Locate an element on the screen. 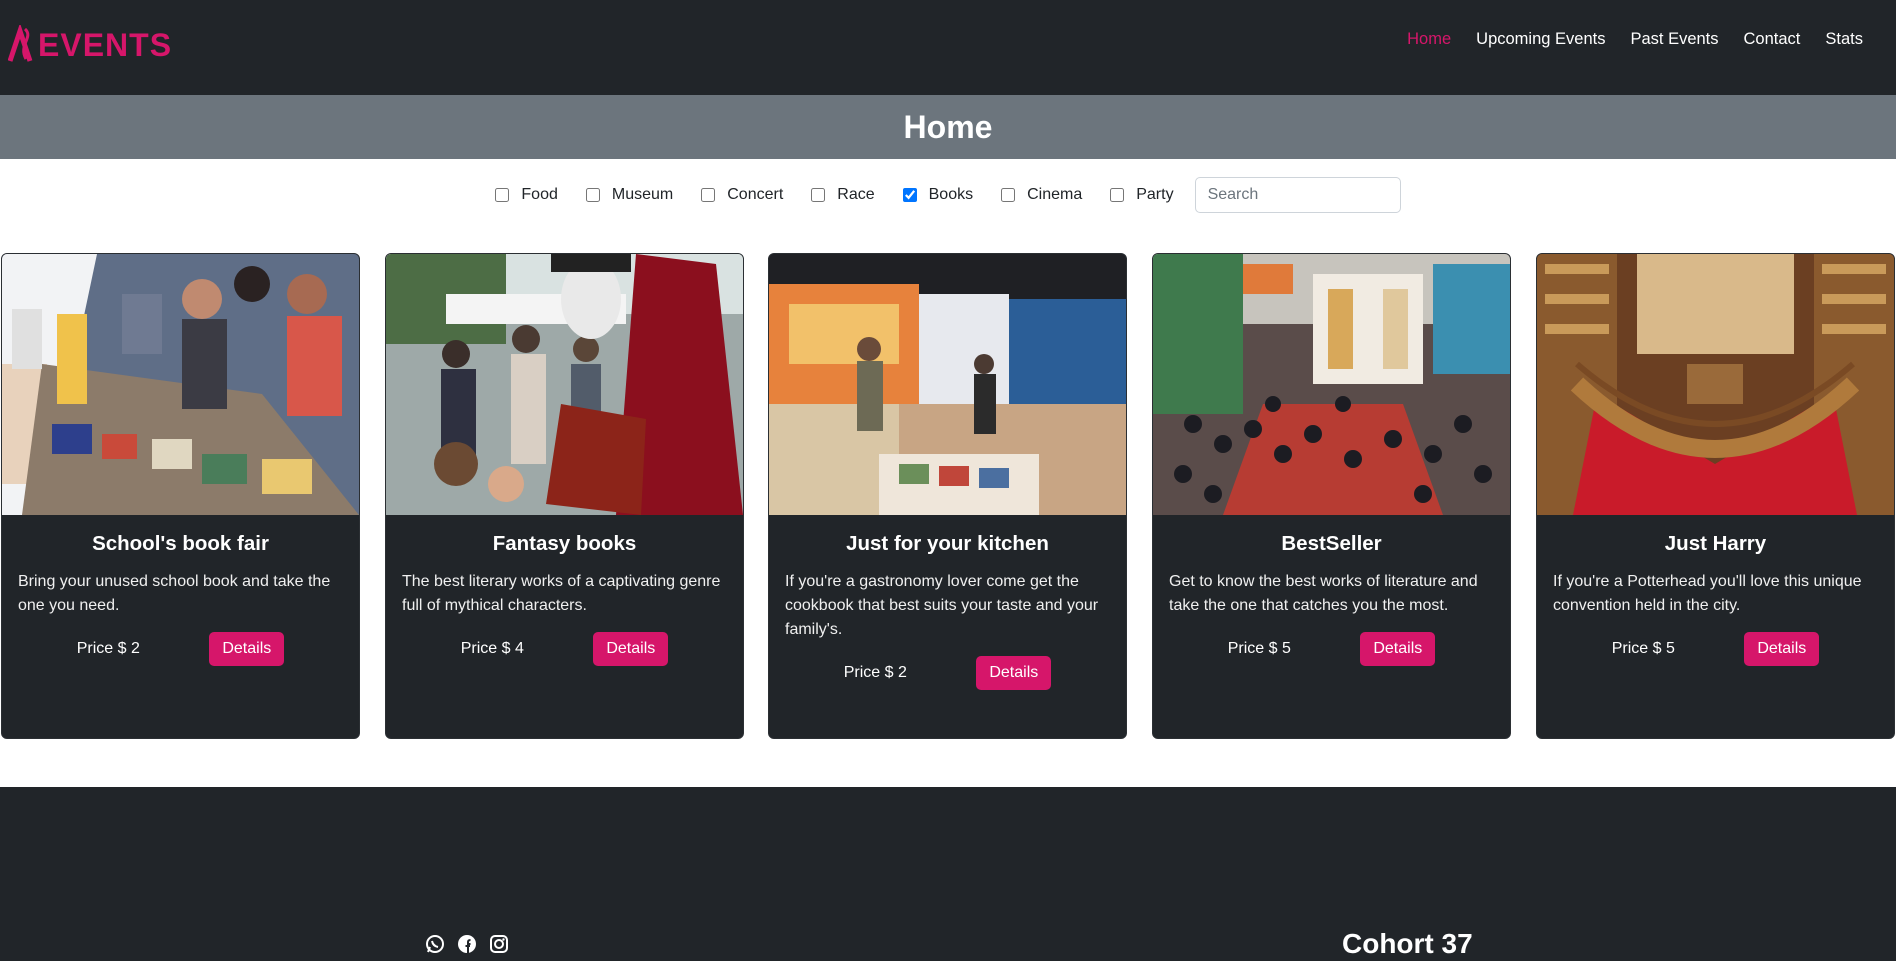 The width and height of the screenshot is (1896, 961). nav-past-events: Past Events is located at coordinates (1674, 39).